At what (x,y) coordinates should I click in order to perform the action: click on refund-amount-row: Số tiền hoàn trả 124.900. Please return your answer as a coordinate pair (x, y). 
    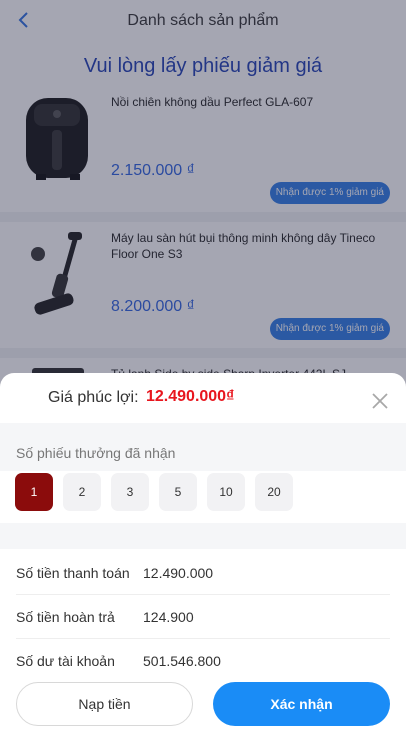
    Looking at the image, I should click on (203, 617).